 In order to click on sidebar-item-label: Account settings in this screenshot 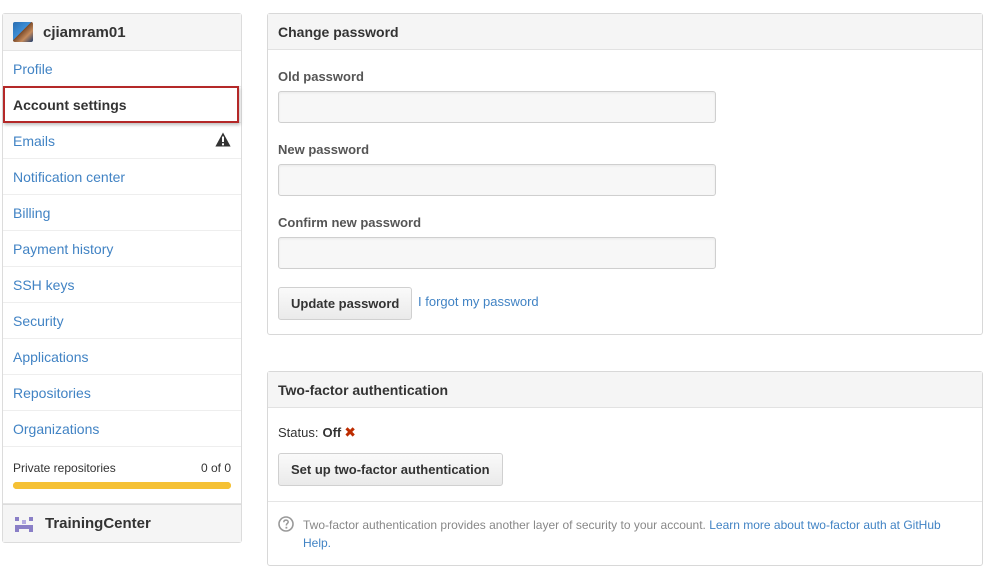, I will do `click(70, 104)`.